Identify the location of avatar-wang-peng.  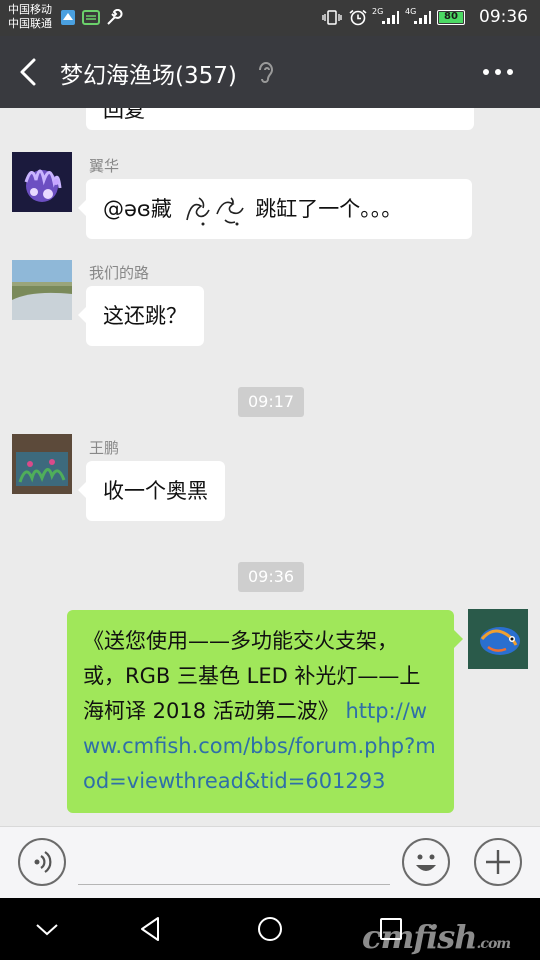
(42, 464).